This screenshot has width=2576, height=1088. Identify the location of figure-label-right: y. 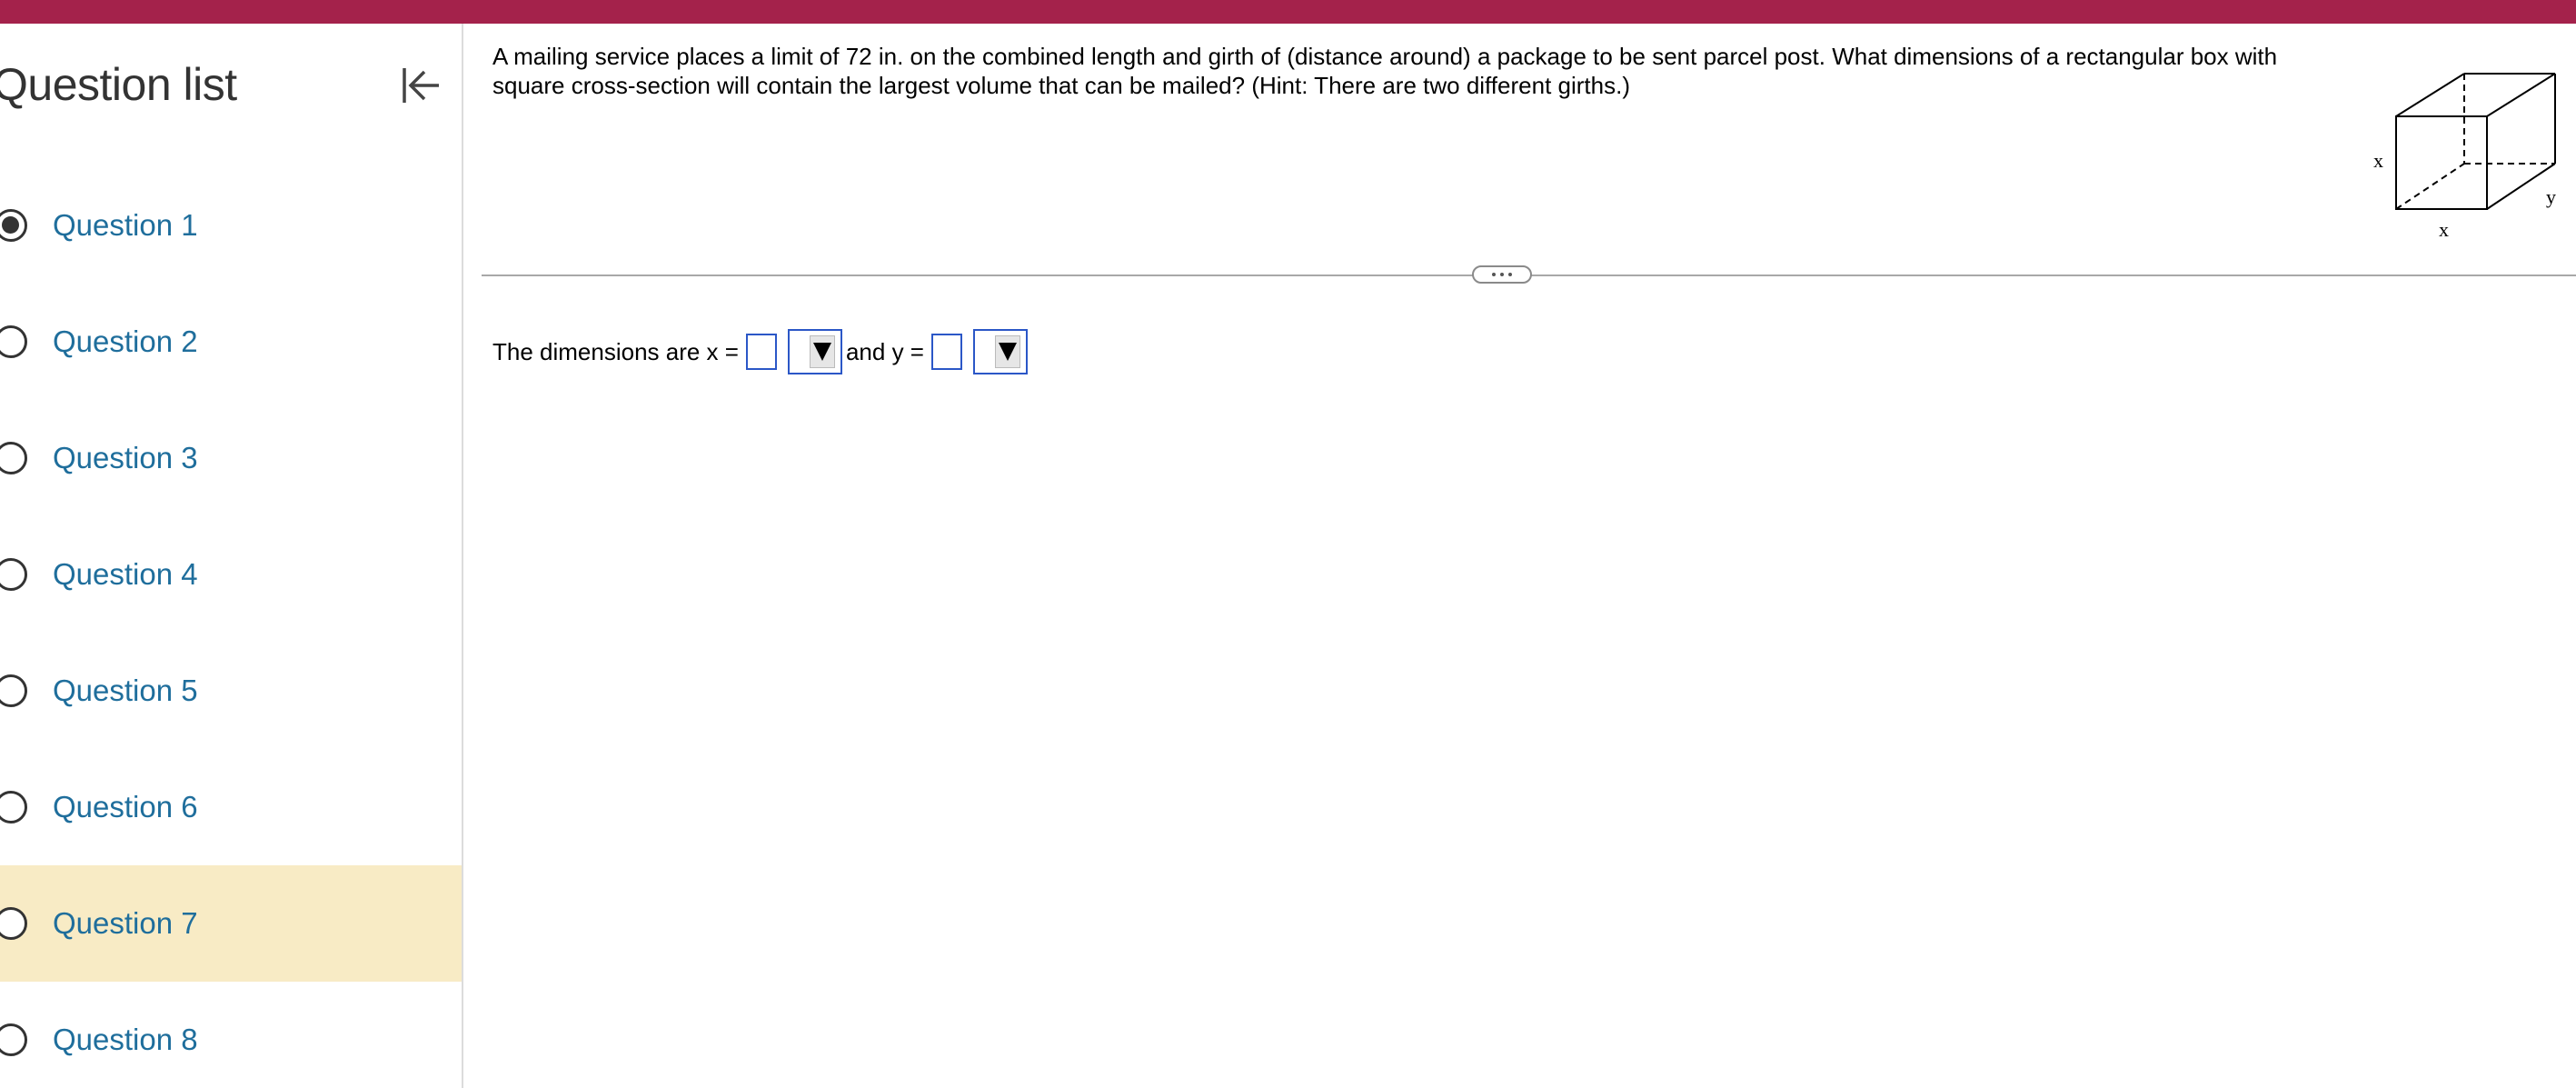
(2551, 196).